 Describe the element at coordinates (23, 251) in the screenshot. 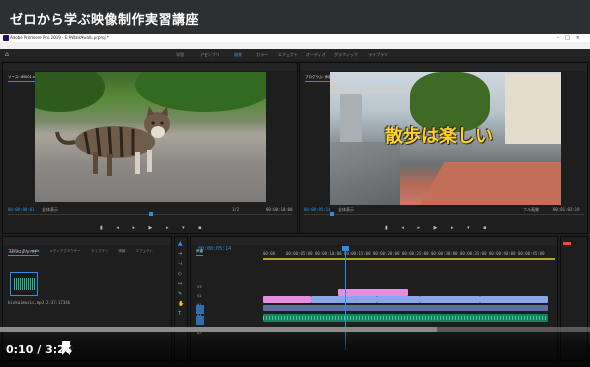

I see `project-file-name: walk.prproj` at that location.